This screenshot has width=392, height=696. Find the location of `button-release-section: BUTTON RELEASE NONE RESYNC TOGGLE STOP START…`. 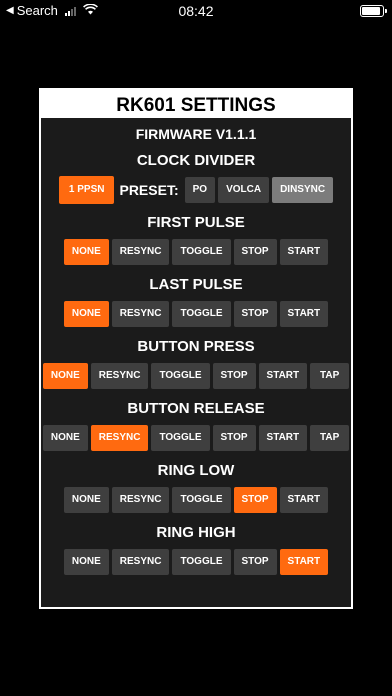

button-release-section: BUTTON RELEASE NONE RESYNC TOGGLE STOP START… is located at coordinates (196, 426).